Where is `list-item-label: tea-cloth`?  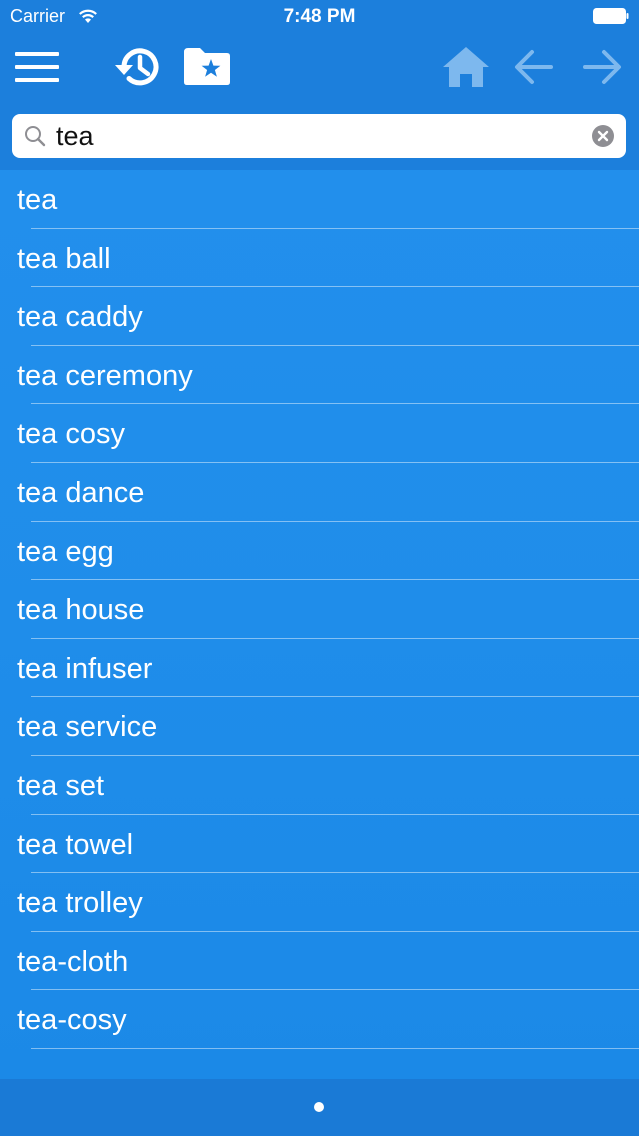 list-item-label: tea-cloth is located at coordinates (73, 961).